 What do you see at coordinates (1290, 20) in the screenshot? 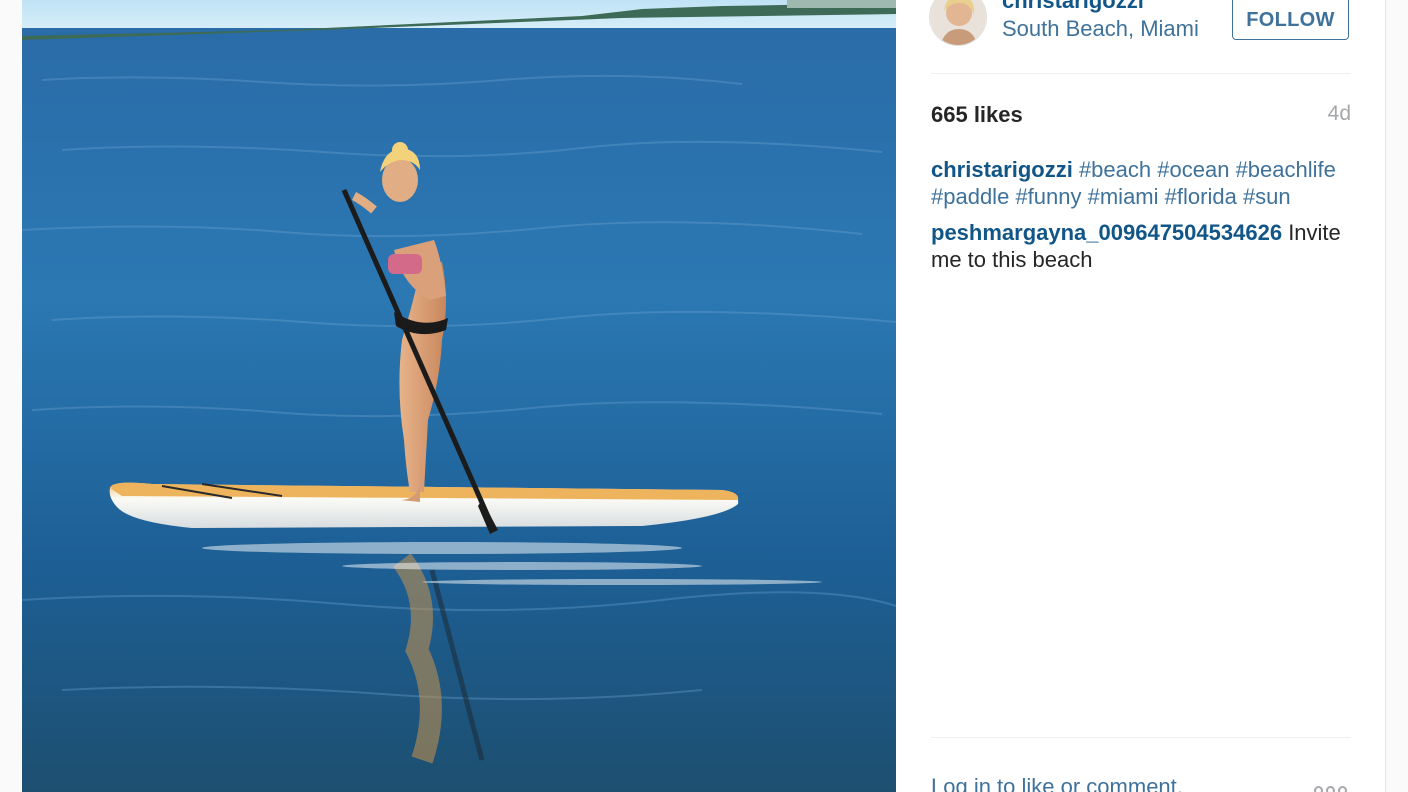
I see `follow-button: FOLLOW` at bounding box center [1290, 20].